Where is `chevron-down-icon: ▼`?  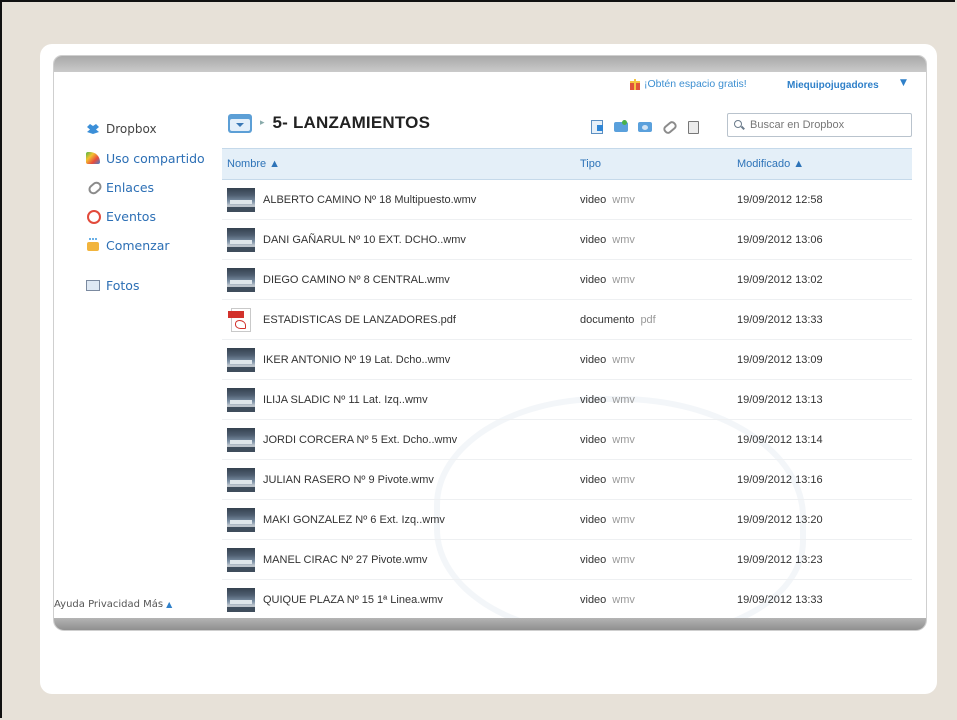 chevron-down-icon: ▼ is located at coordinates (903, 83).